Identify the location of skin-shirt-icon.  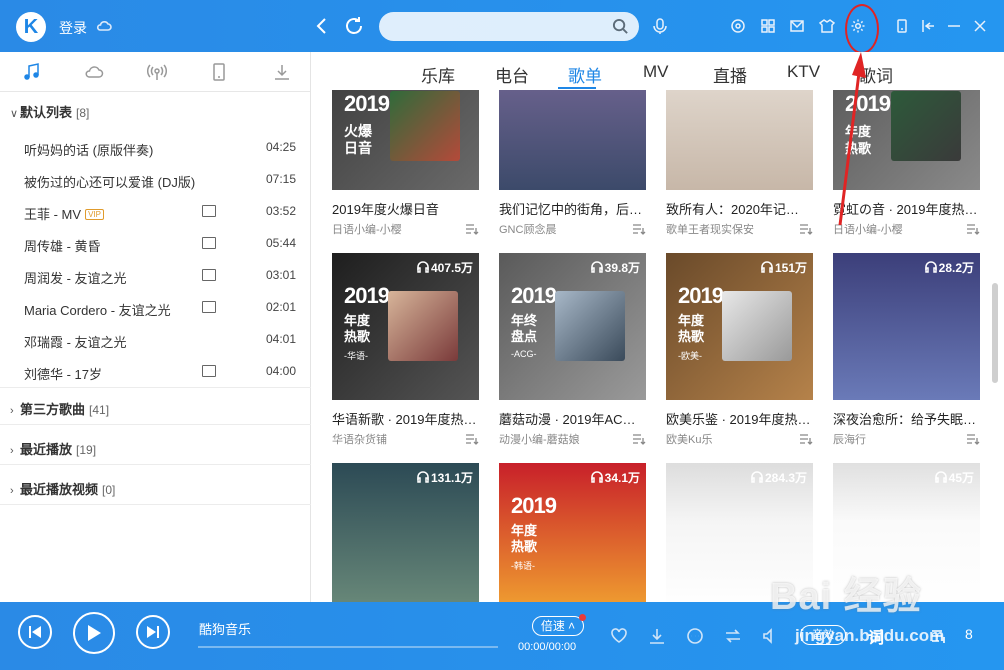
(827, 26).